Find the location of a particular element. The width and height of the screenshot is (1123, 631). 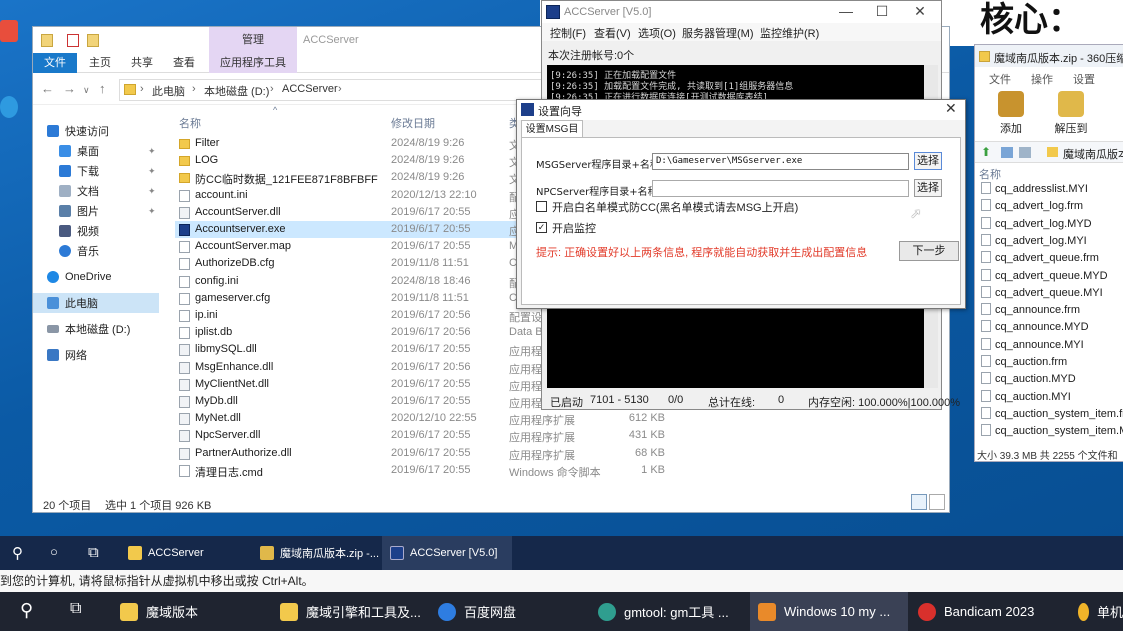

zip-entry-row: cq_auction.frm is located at coordinates (1024, 363).